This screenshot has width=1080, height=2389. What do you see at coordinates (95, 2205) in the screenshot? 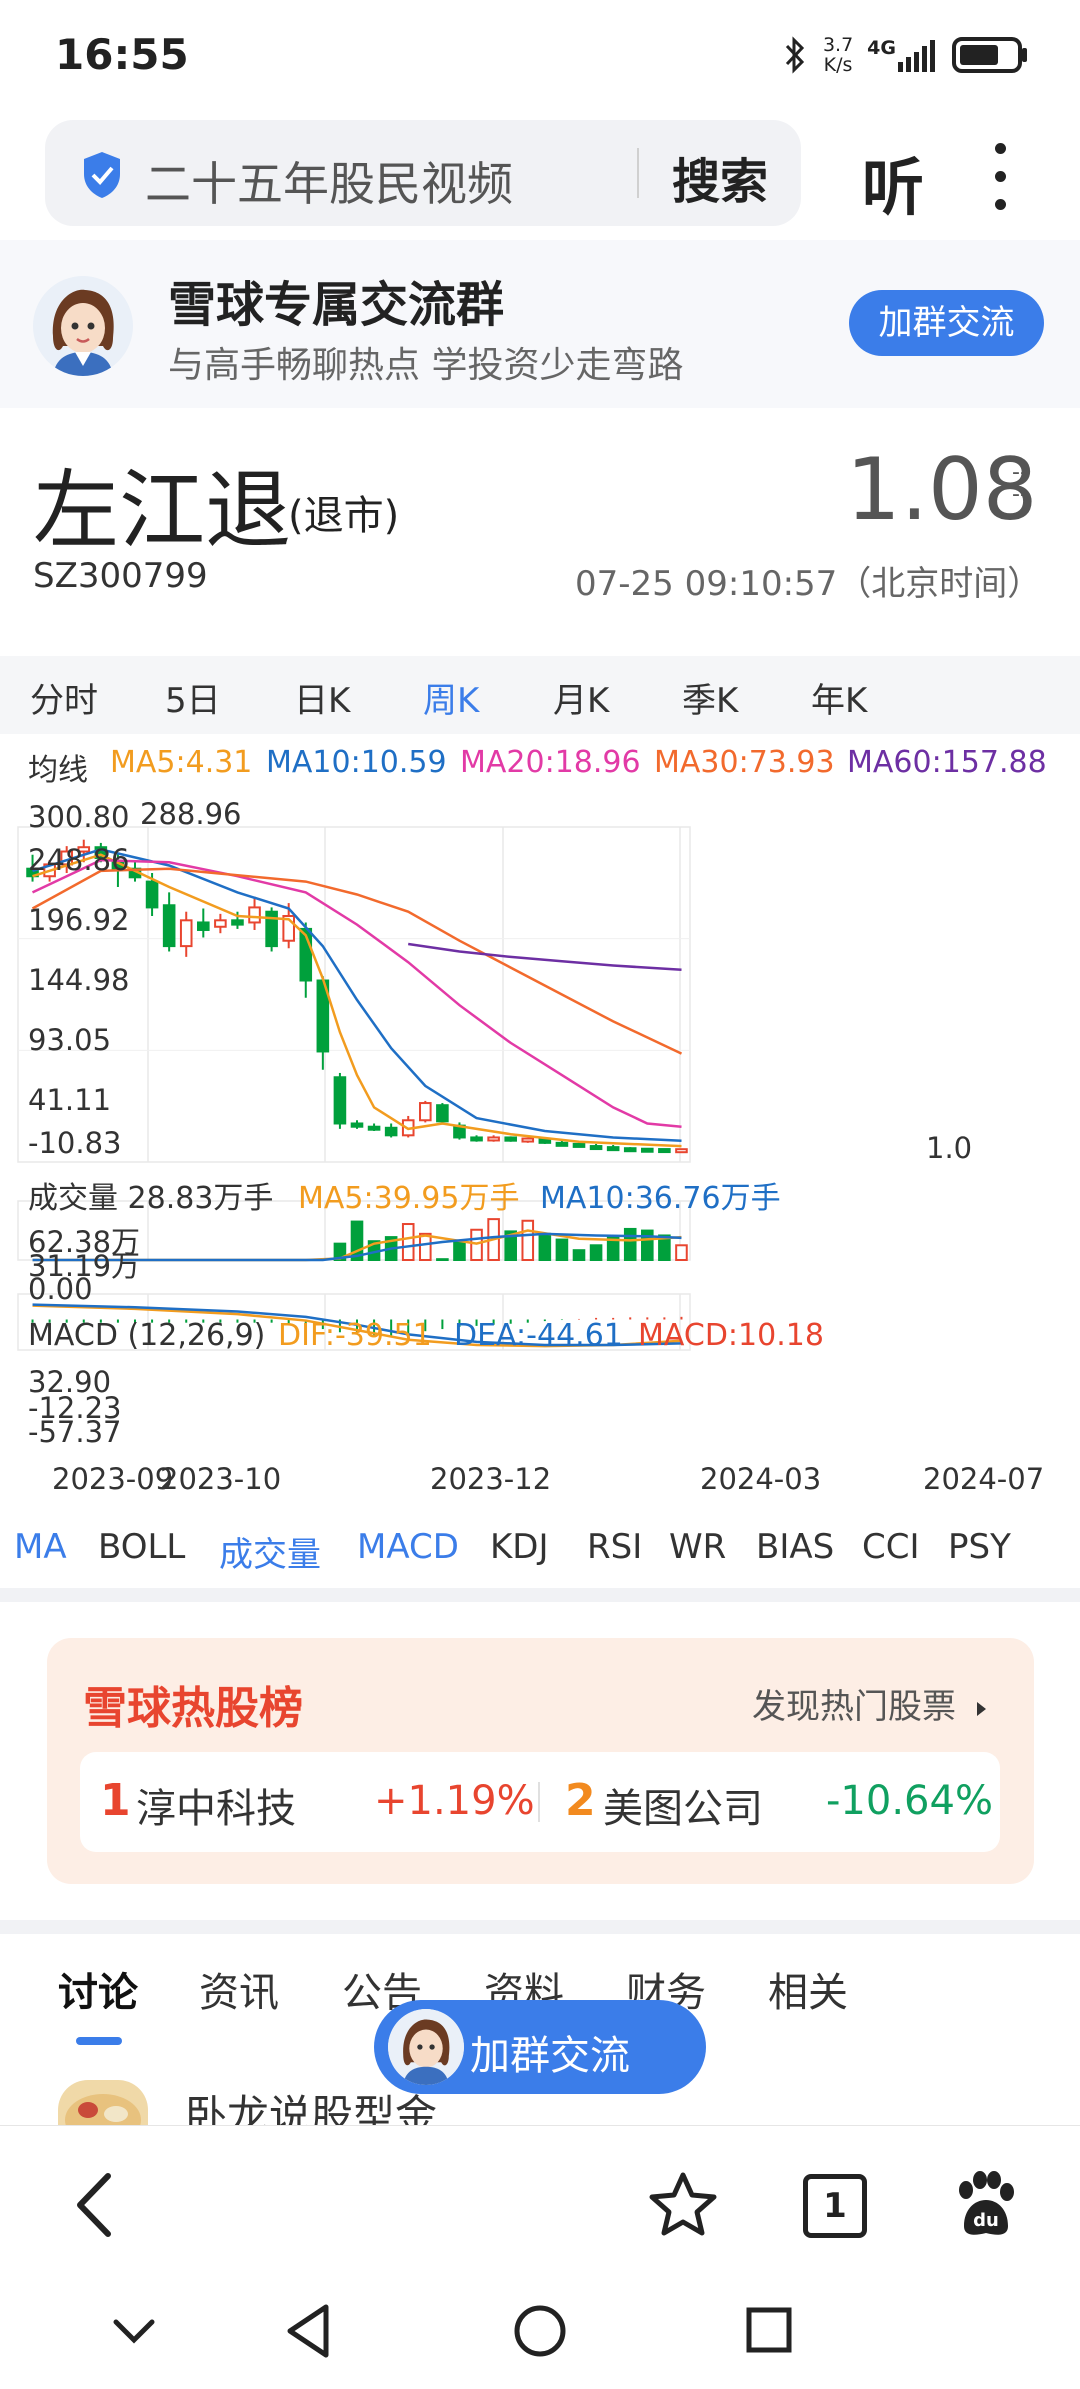
I see `back-arrow-icon` at bounding box center [95, 2205].